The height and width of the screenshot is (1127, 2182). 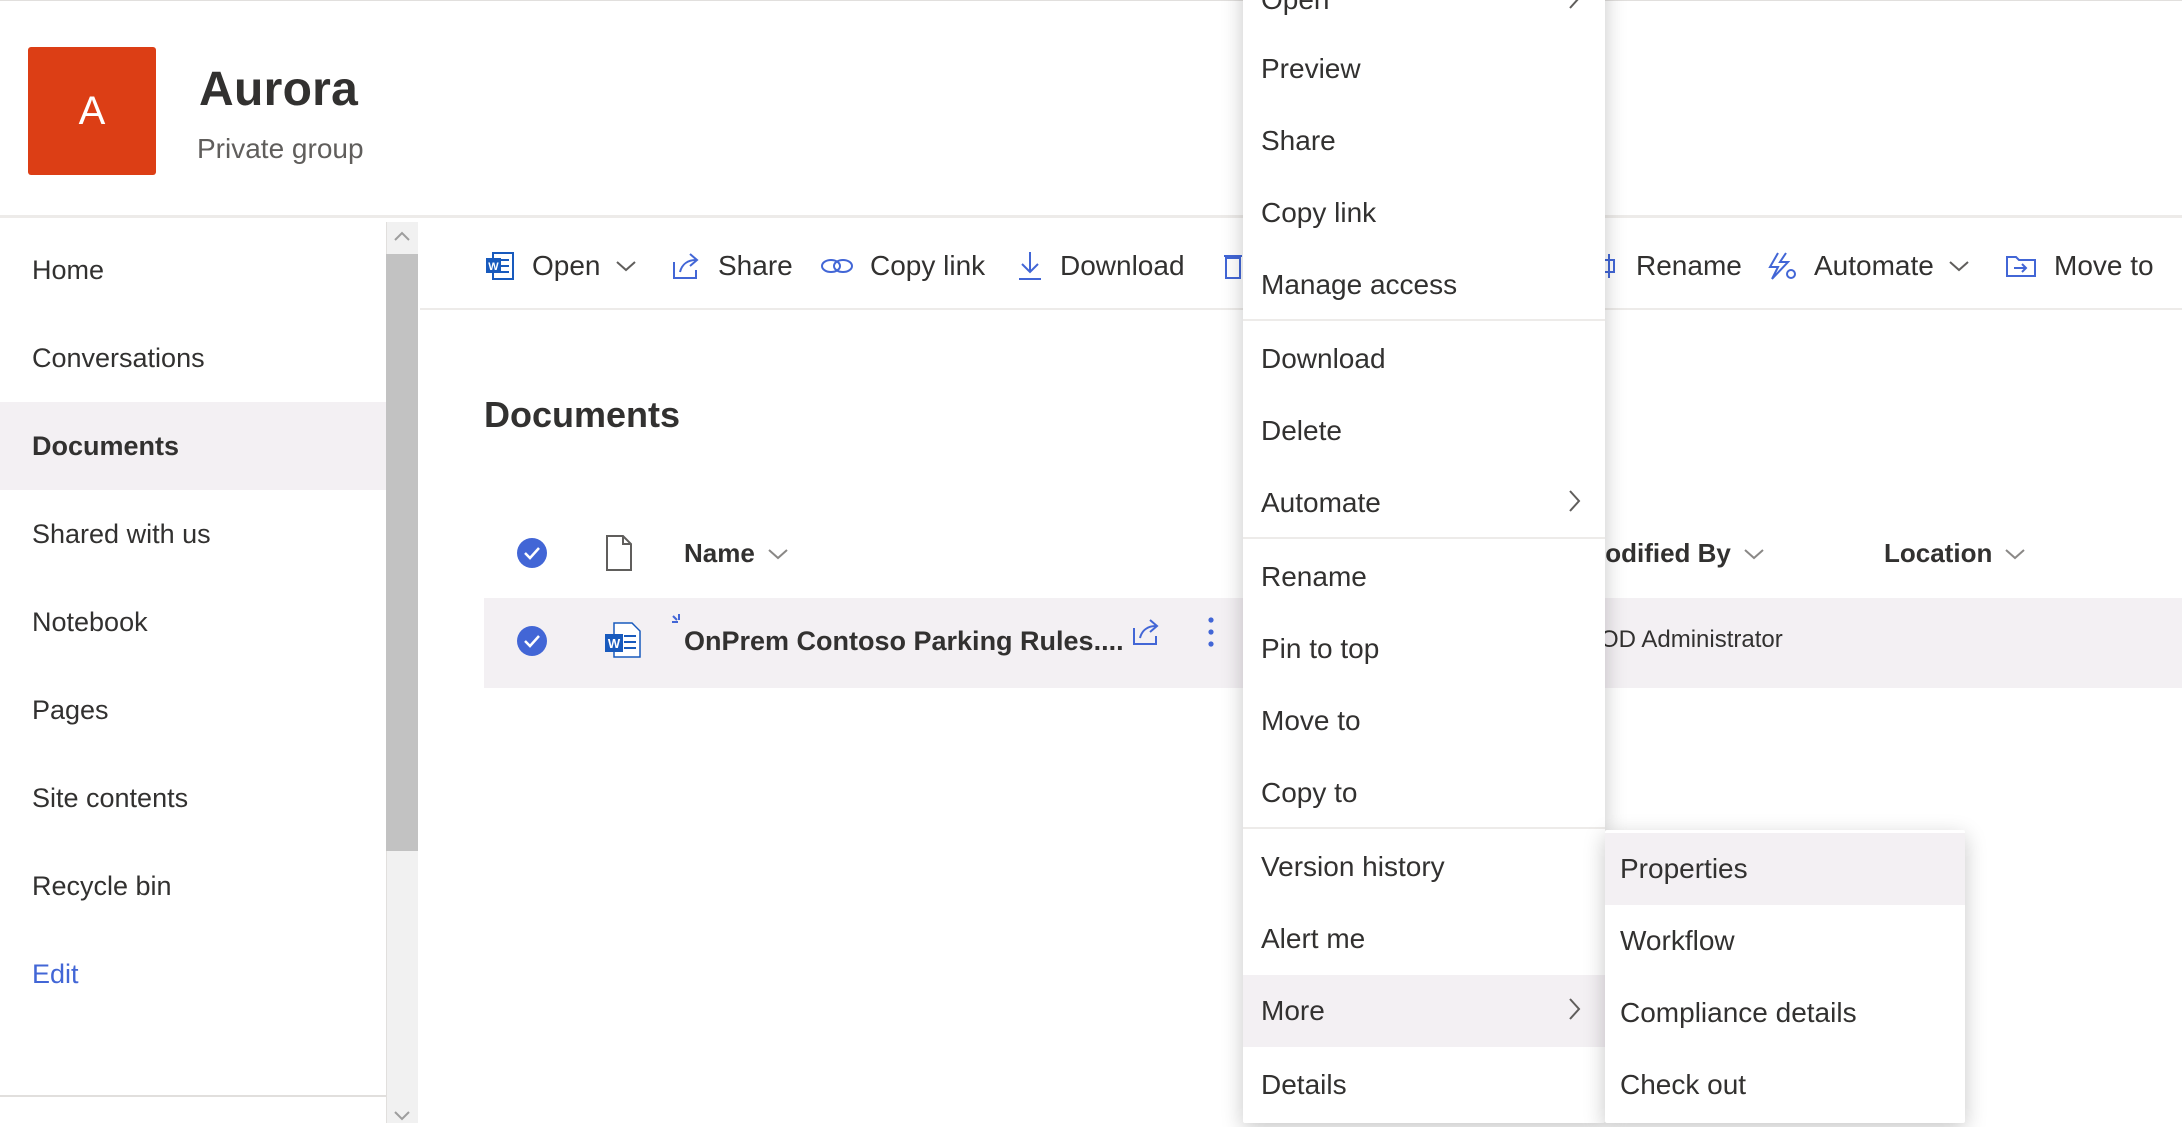 I want to click on menu-item-download: Download, so click(x=1424, y=359).